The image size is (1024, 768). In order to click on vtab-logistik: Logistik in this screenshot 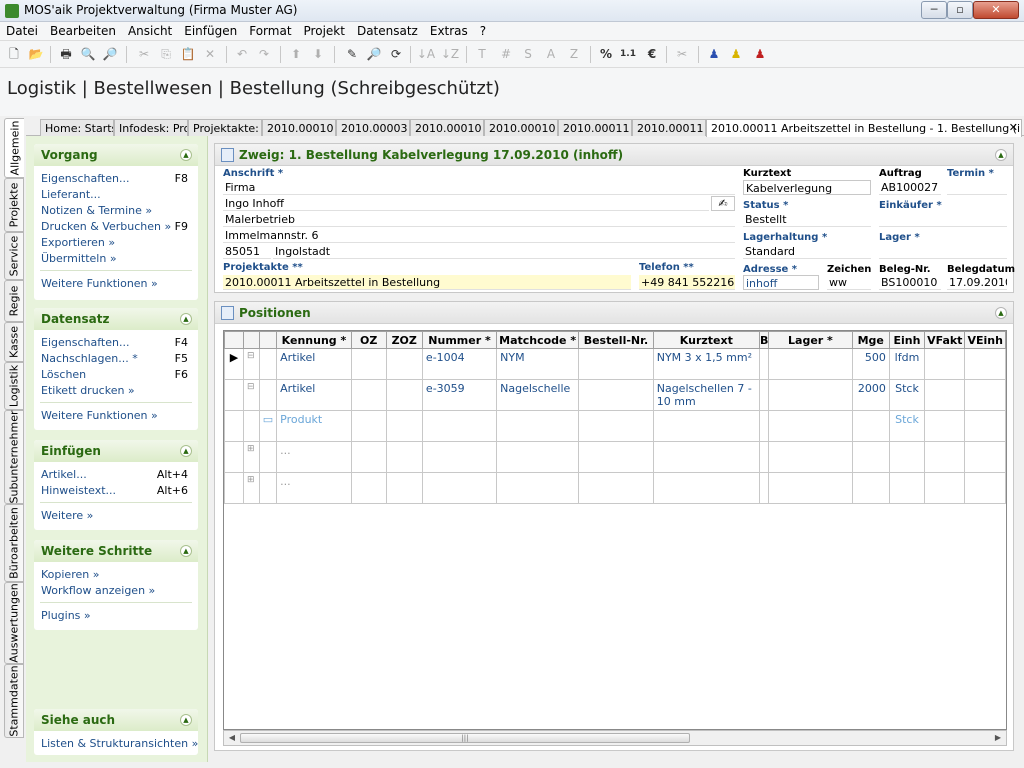, I will do `click(14, 386)`.